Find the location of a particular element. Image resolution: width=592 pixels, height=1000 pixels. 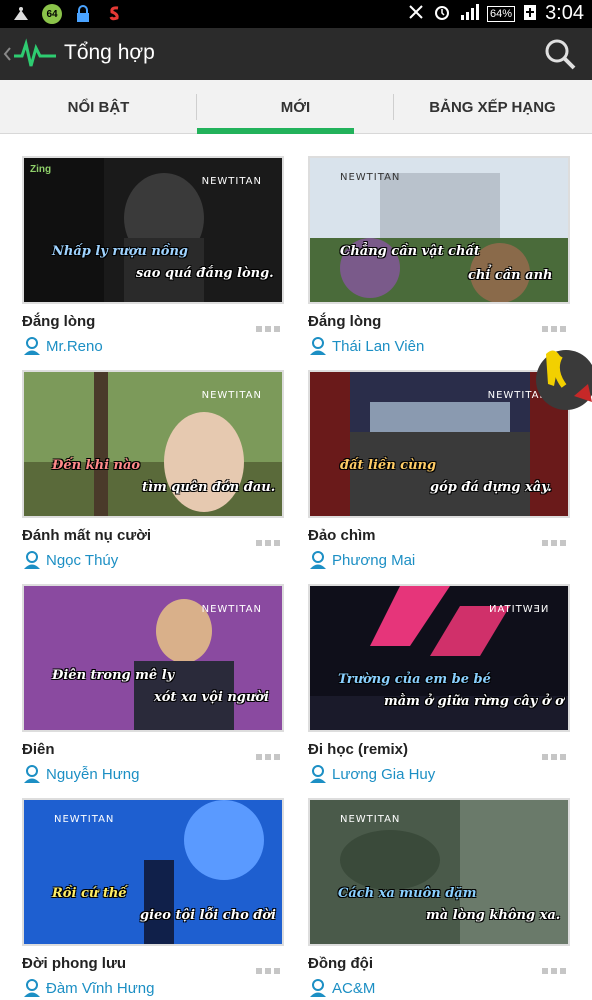

artist-name: Mr.Reno is located at coordinates (74, 346).